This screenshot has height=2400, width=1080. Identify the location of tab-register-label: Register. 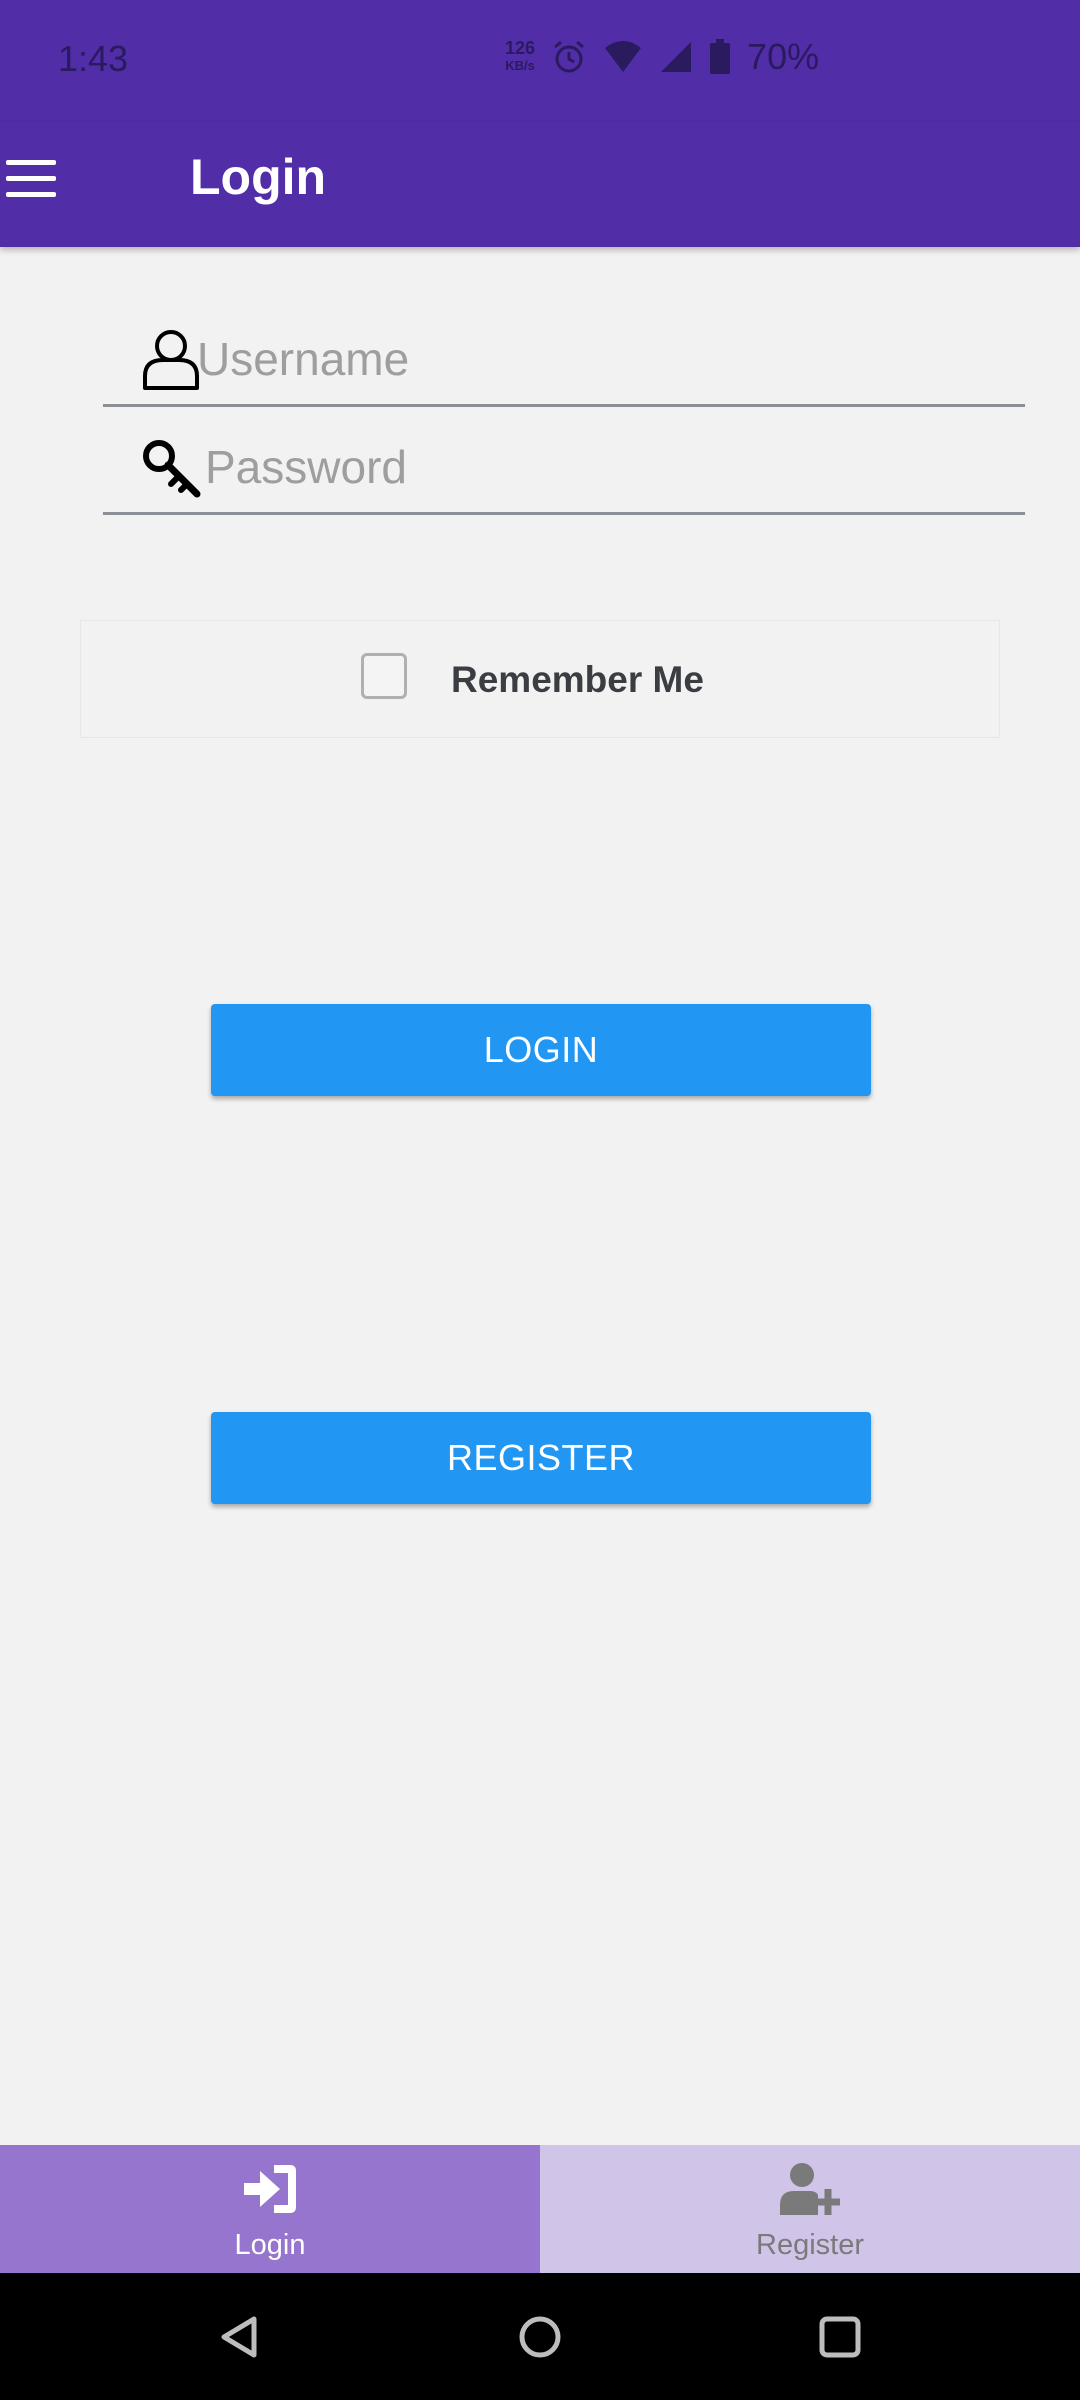
(810, 2245).